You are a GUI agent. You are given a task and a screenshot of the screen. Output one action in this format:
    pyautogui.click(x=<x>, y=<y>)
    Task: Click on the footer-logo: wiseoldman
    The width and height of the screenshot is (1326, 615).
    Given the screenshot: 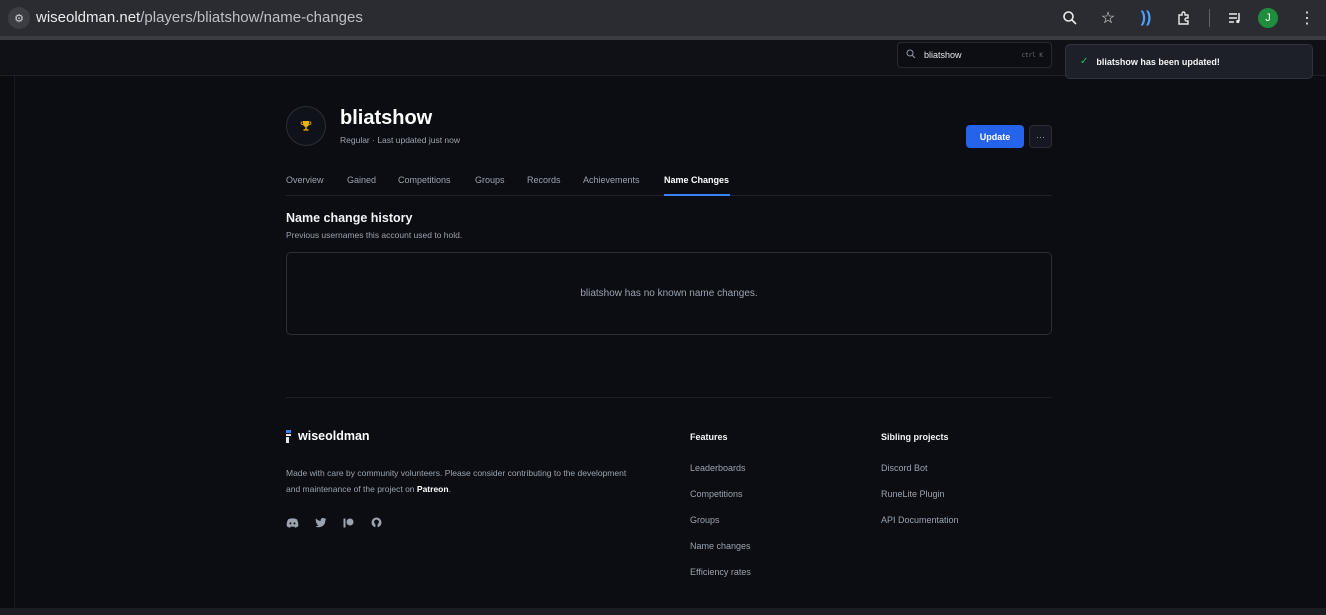 What is the action you would take?
    pyautogui.click(x=328, y=436)
    